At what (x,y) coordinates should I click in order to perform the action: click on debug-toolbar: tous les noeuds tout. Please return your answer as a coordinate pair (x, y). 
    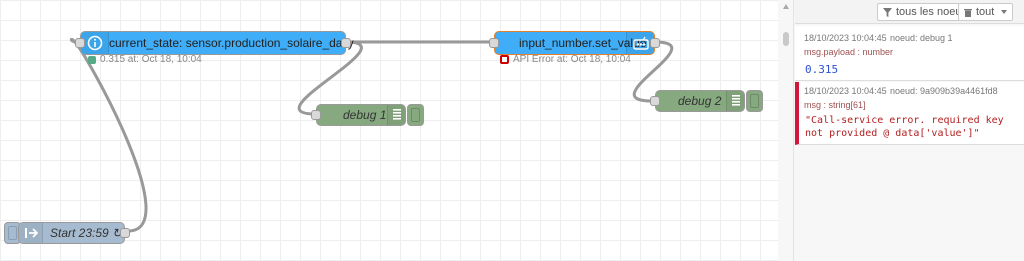
    Looking at the image, I should click on (909, 12).